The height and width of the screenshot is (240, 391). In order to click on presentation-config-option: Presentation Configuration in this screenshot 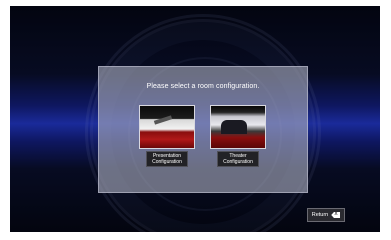, I will do `click(167, 136)`.